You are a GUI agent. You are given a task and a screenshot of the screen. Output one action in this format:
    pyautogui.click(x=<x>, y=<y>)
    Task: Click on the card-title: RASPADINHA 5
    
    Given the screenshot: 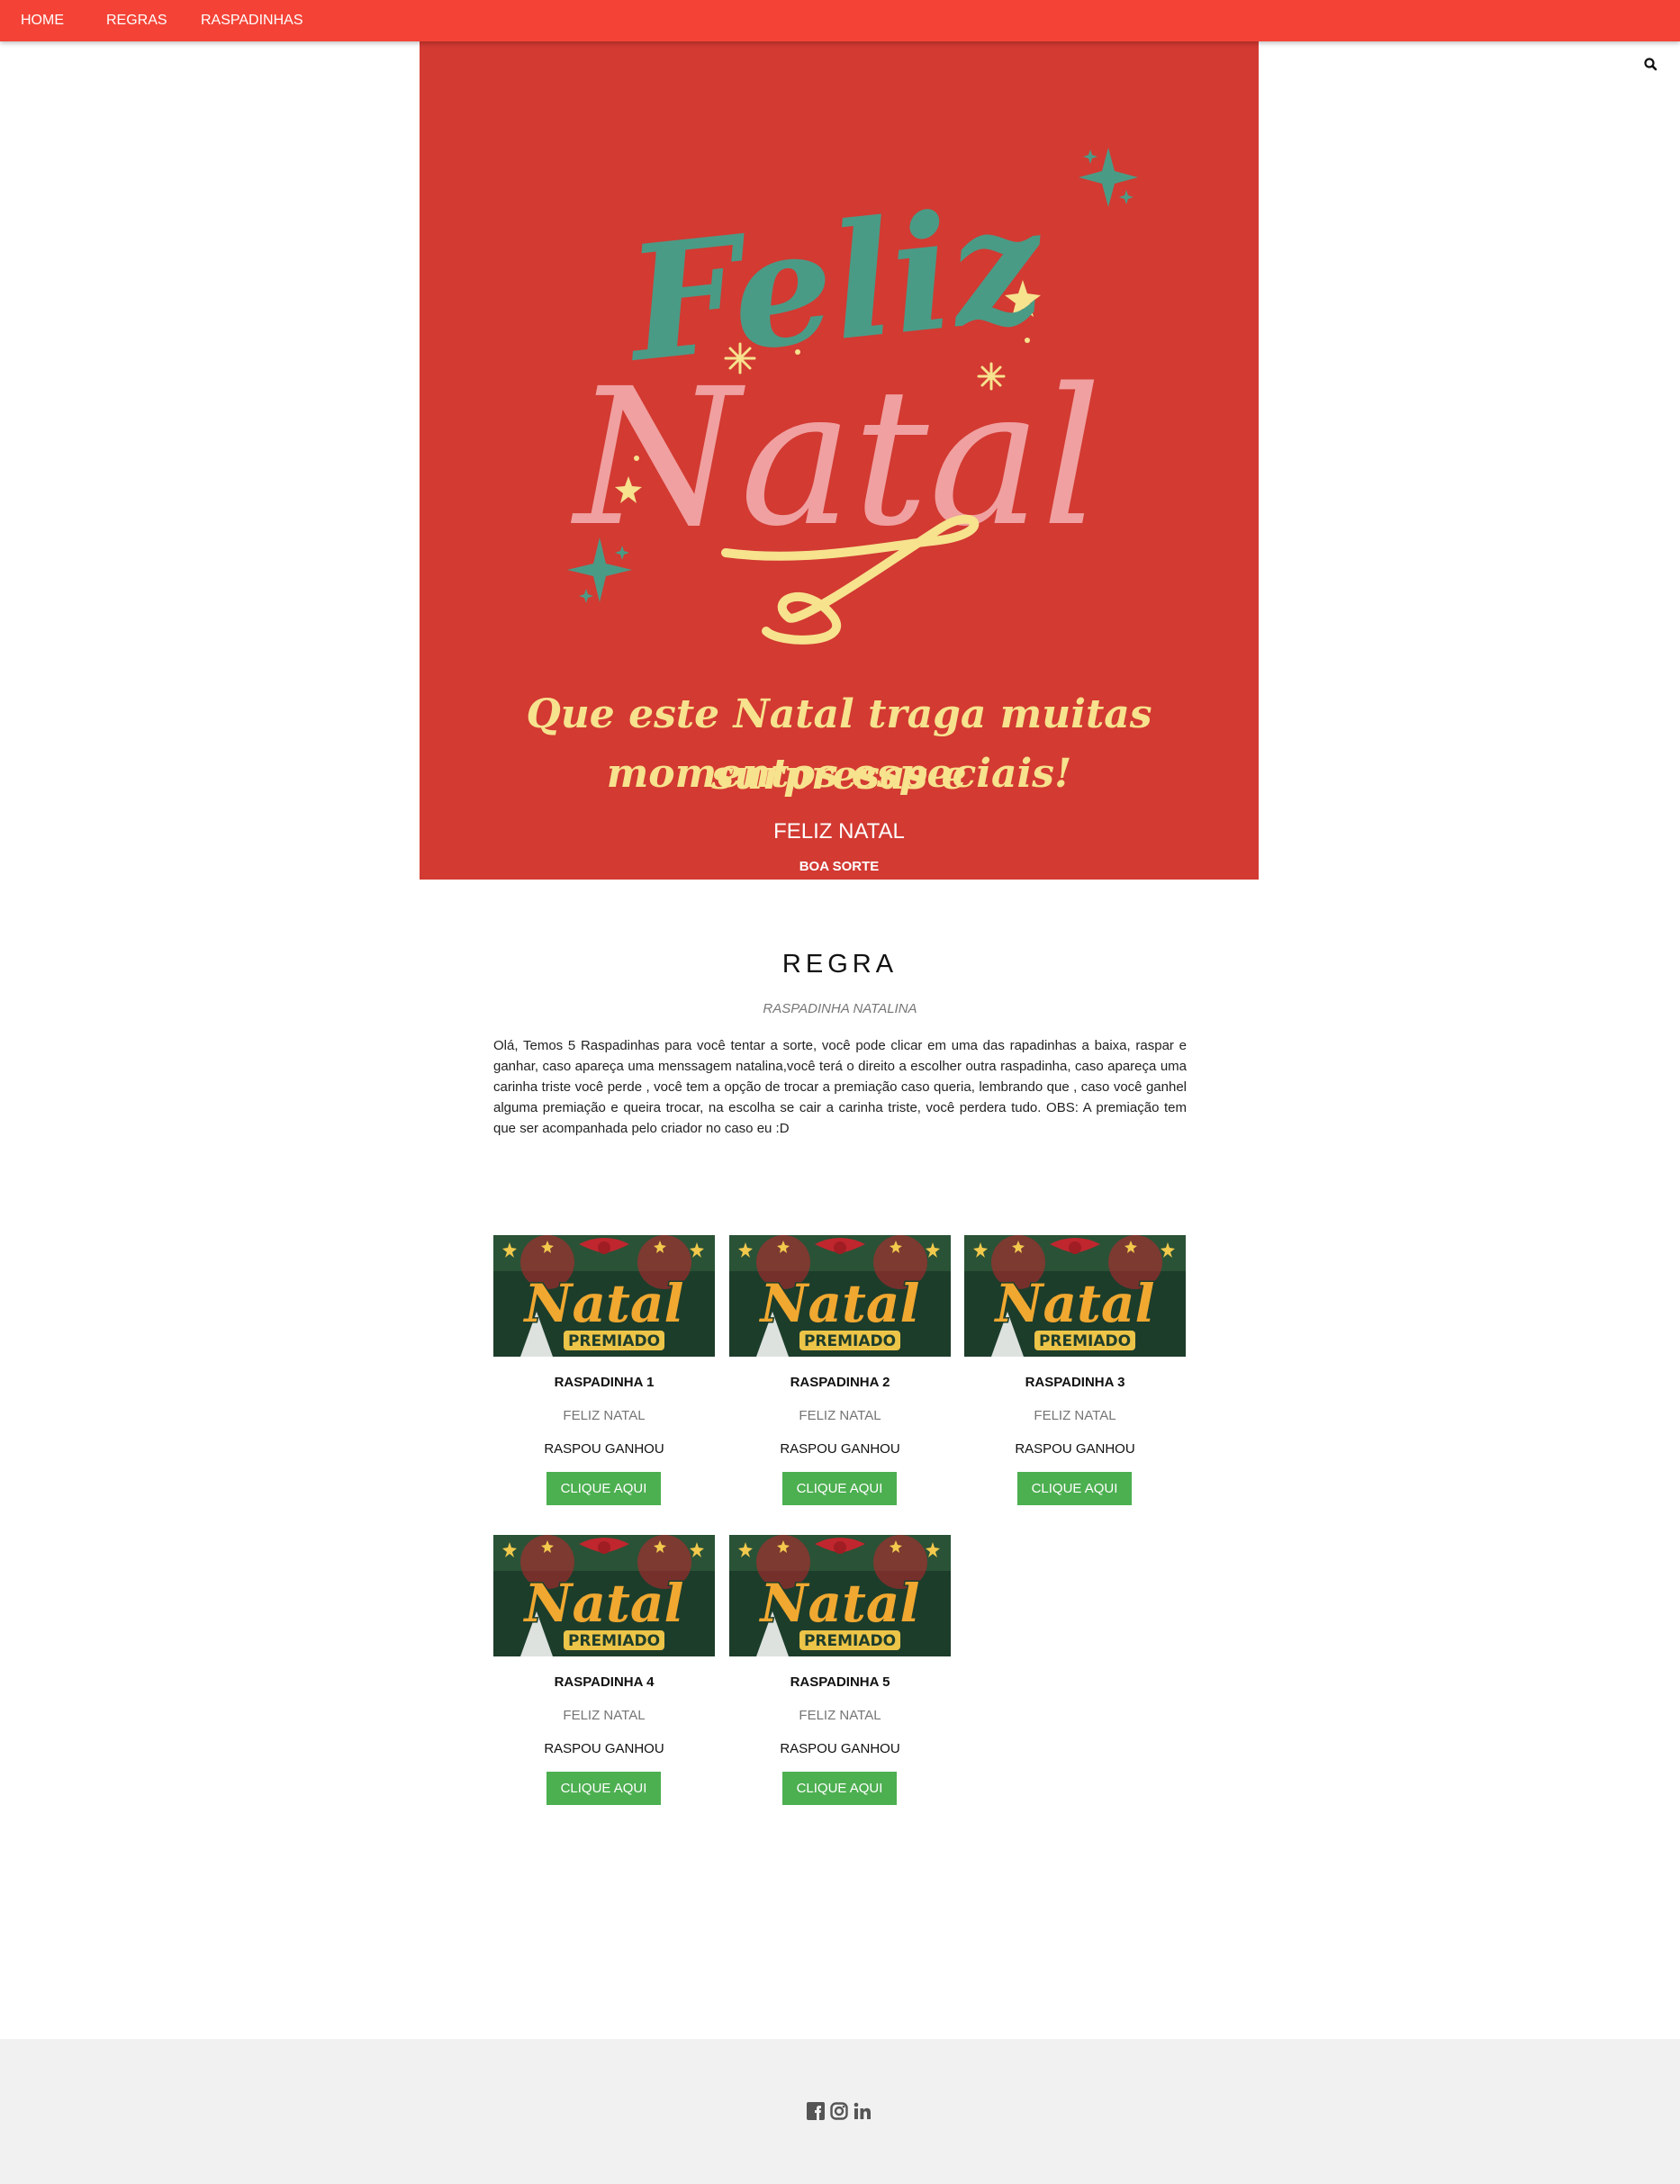 What is the action you would take?
    pyautogui.click(x=840, y=1682)
    